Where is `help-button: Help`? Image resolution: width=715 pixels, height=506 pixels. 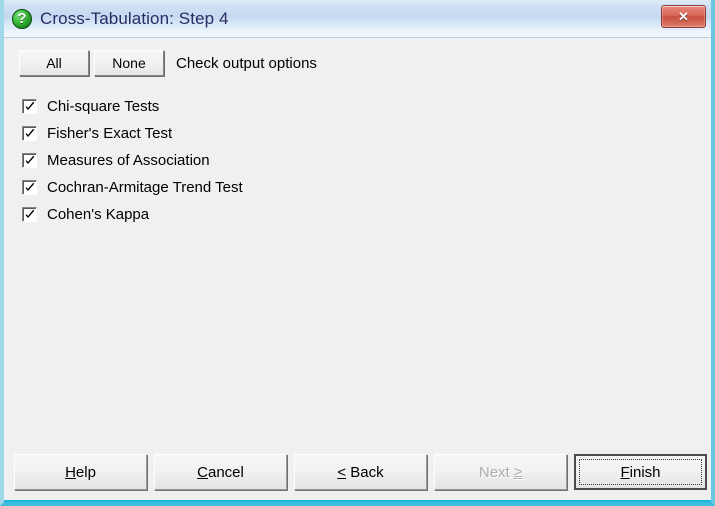 help-button: Help is located at coordinates (80, 472).